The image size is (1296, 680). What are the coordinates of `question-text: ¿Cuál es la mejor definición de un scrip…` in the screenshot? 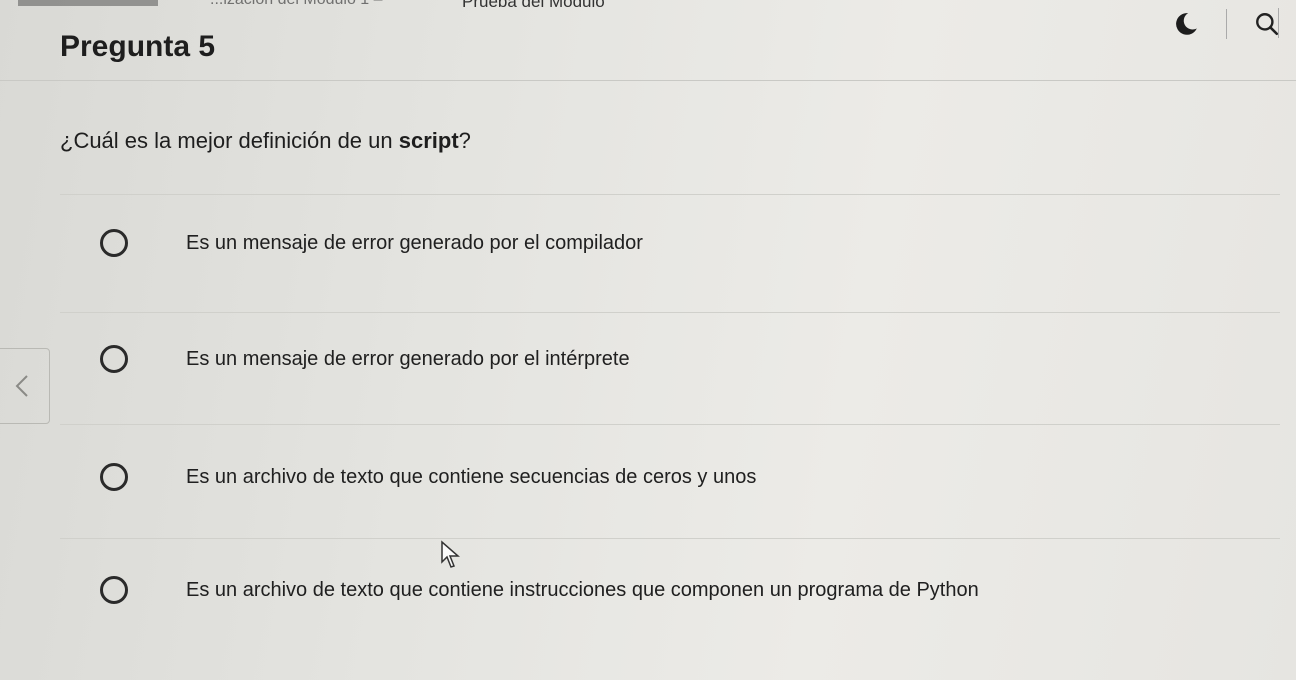 It's located at (265, 141).